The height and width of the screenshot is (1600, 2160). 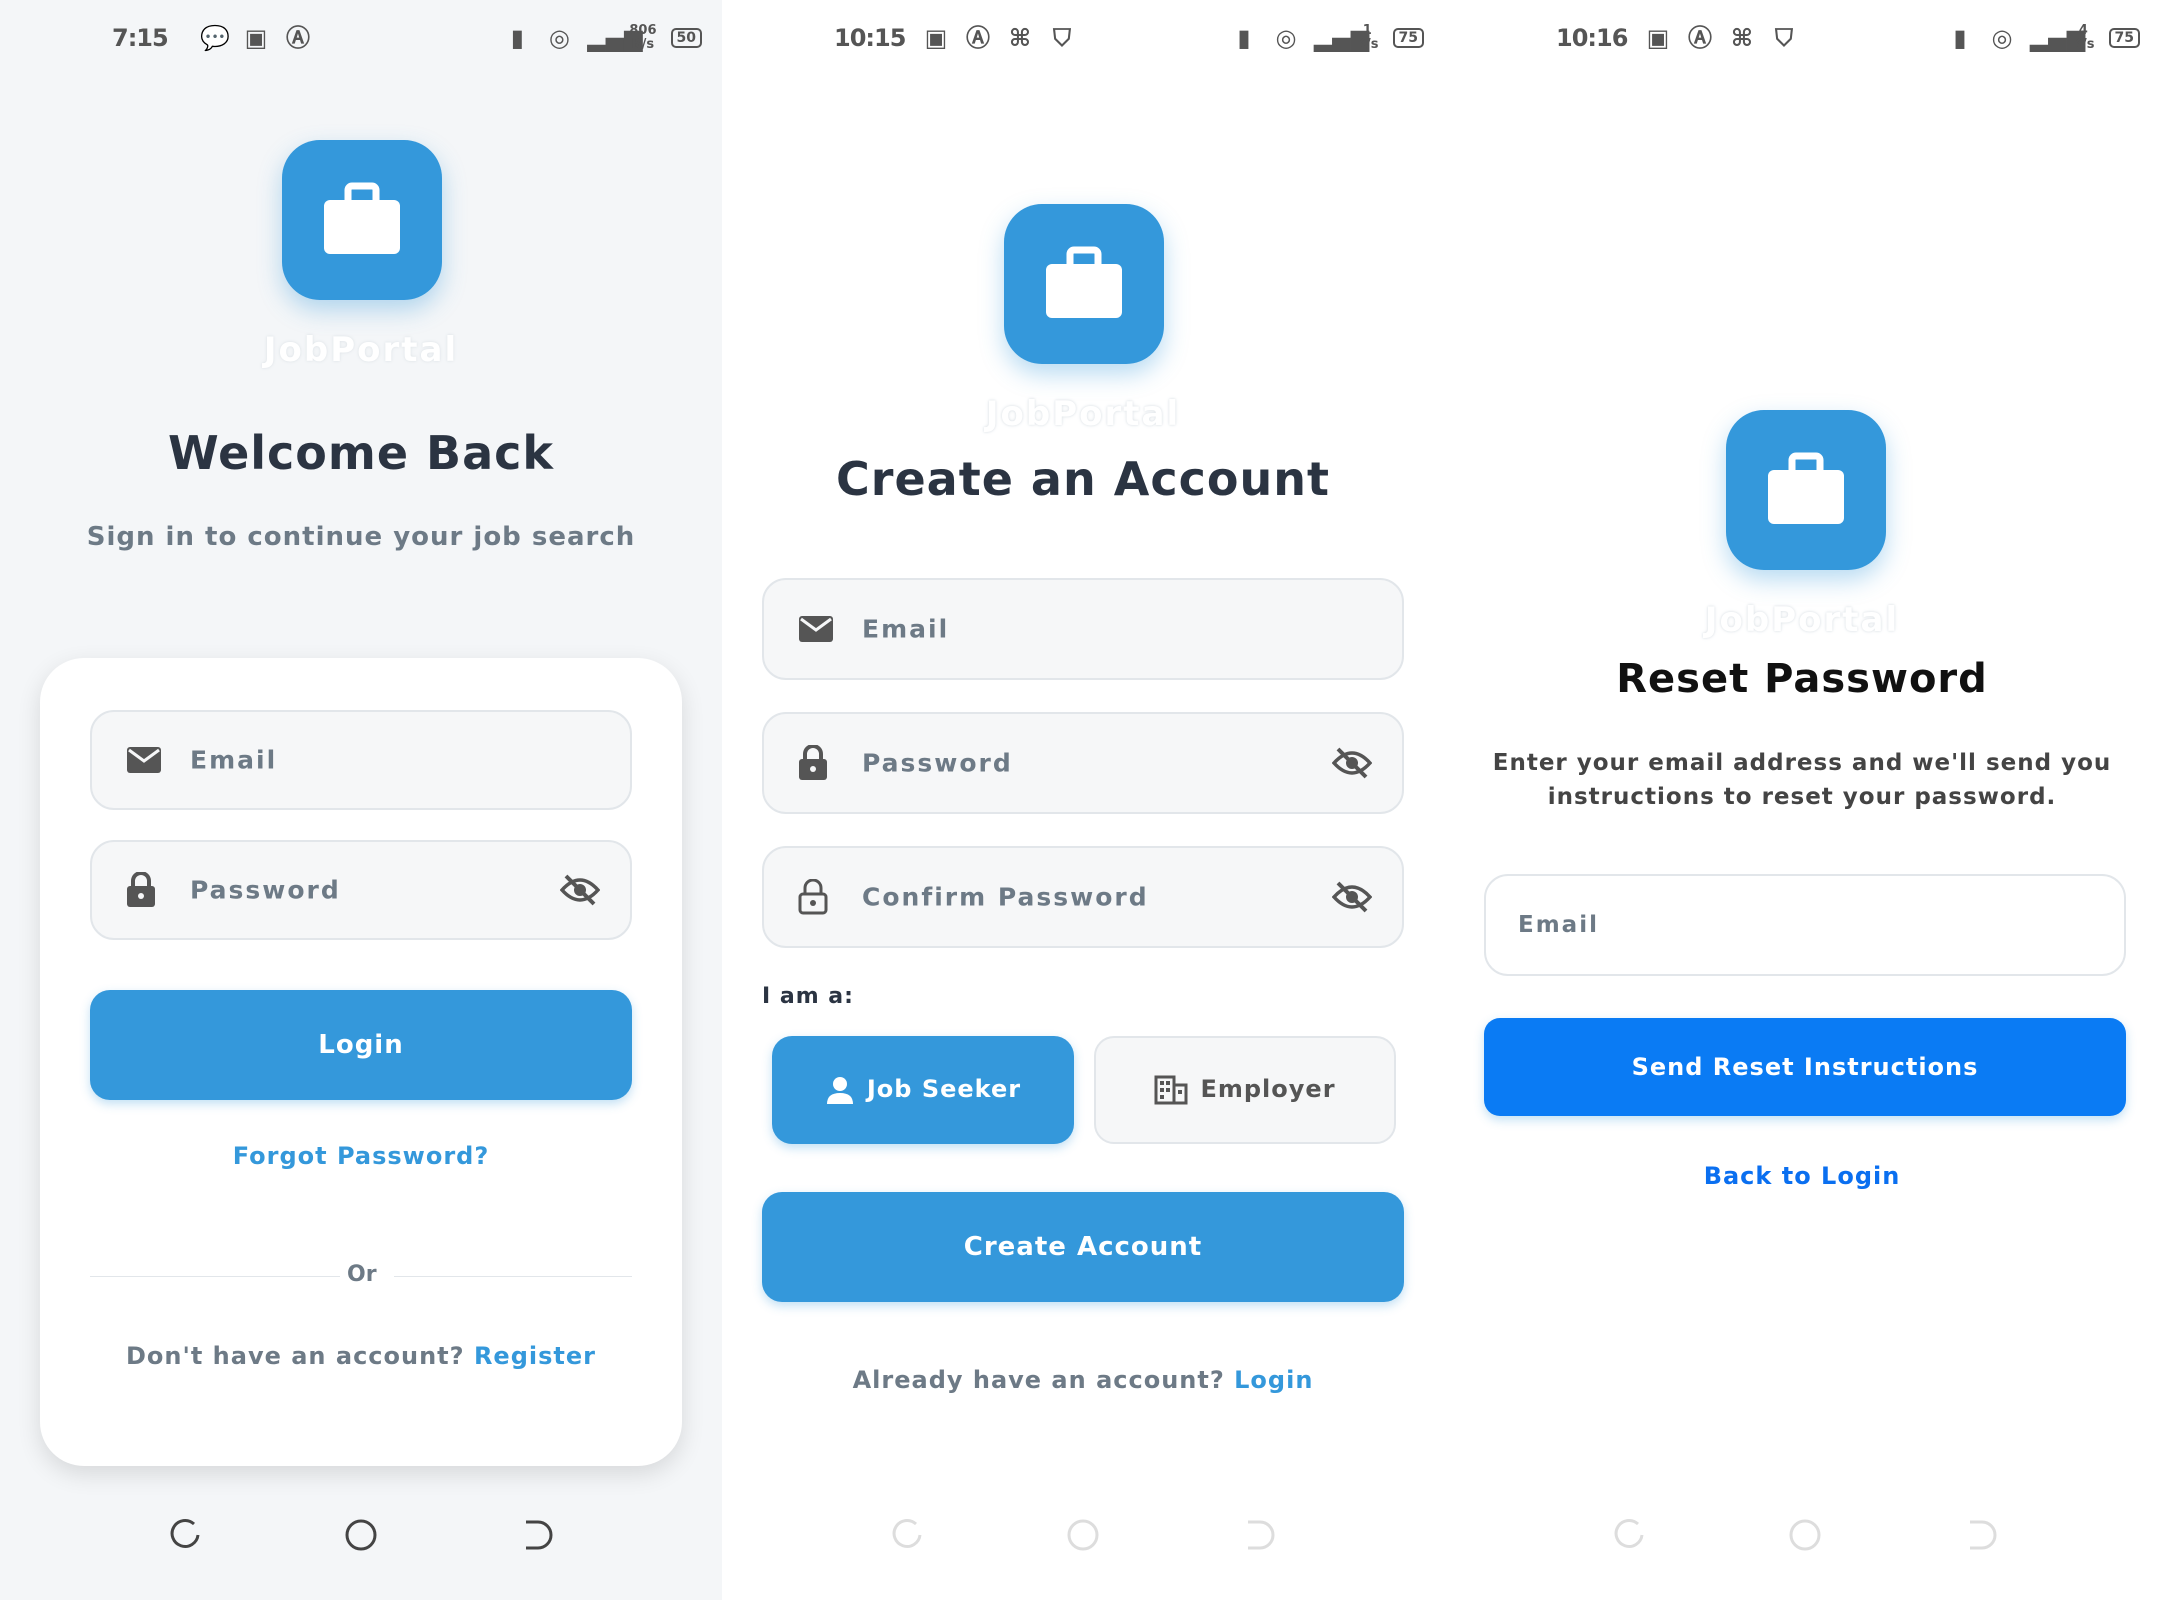 I want to click on person-icon, so click(x=839, y=1090).